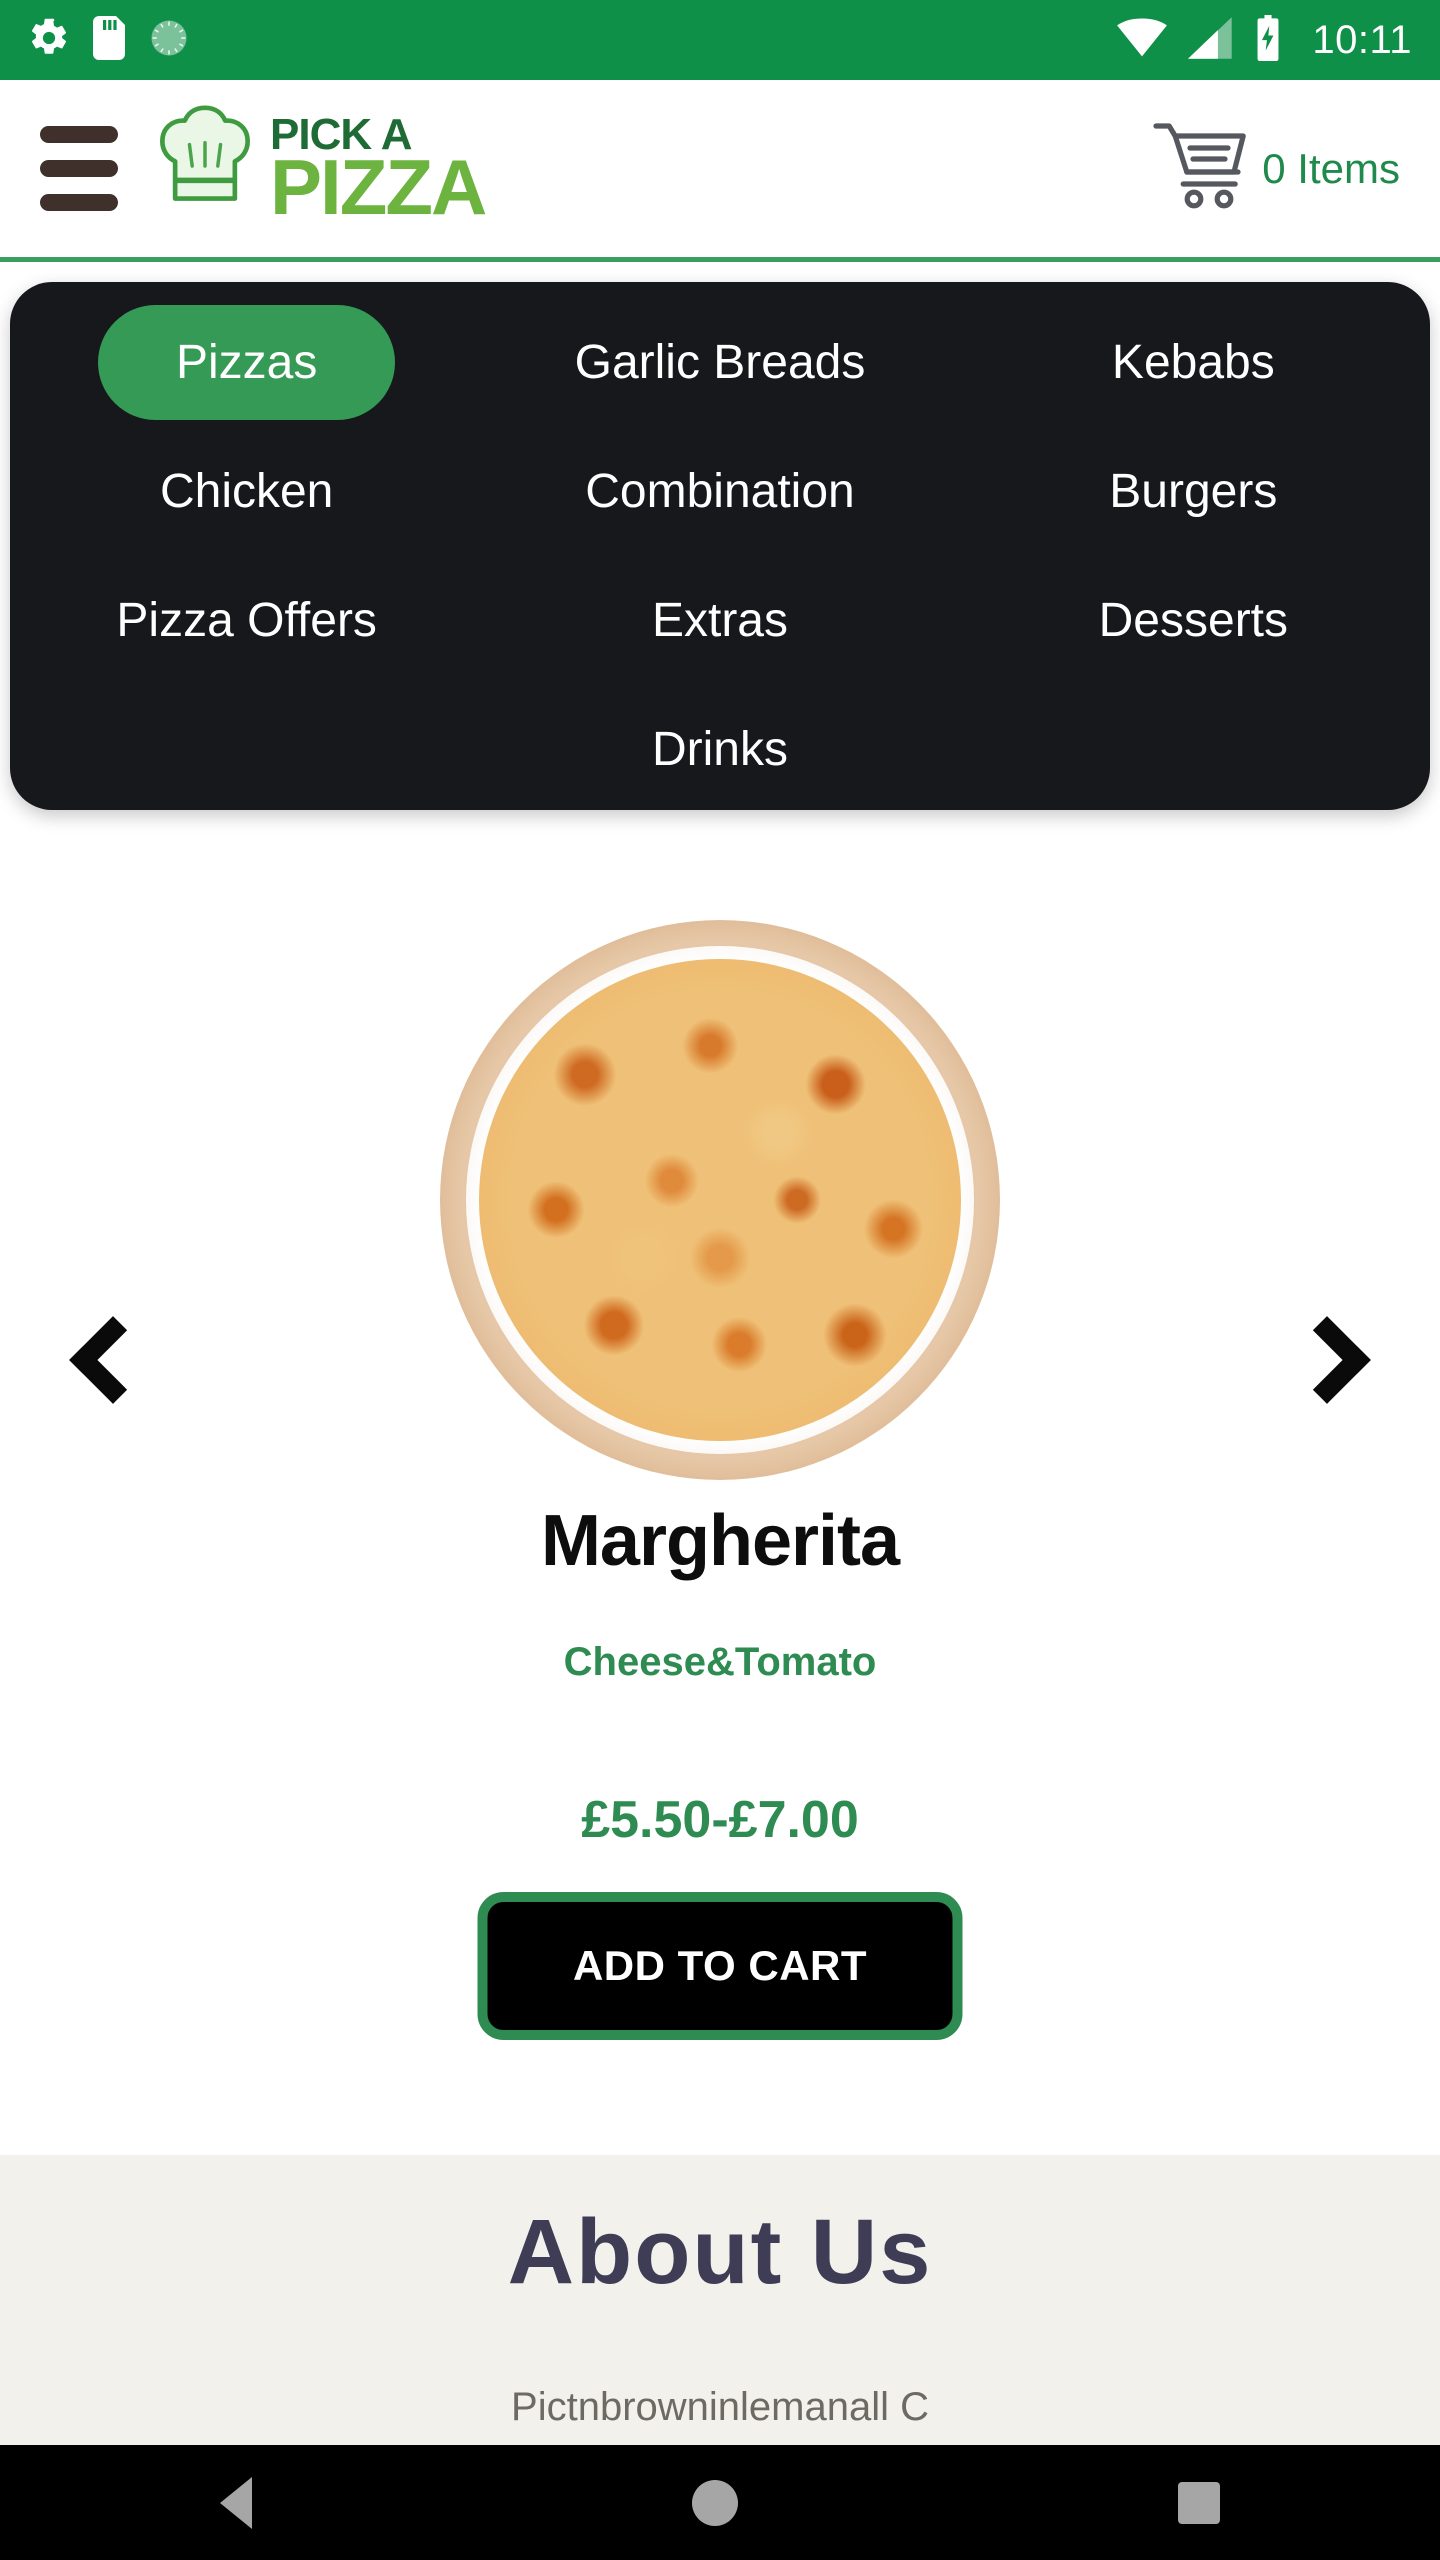 This screenshot has width=1440, height=2560. What do you see at coordinates (720, 749) in the screenshot?
I see `category-tab-drinks: Drinks` at bounding box center [720, 749].